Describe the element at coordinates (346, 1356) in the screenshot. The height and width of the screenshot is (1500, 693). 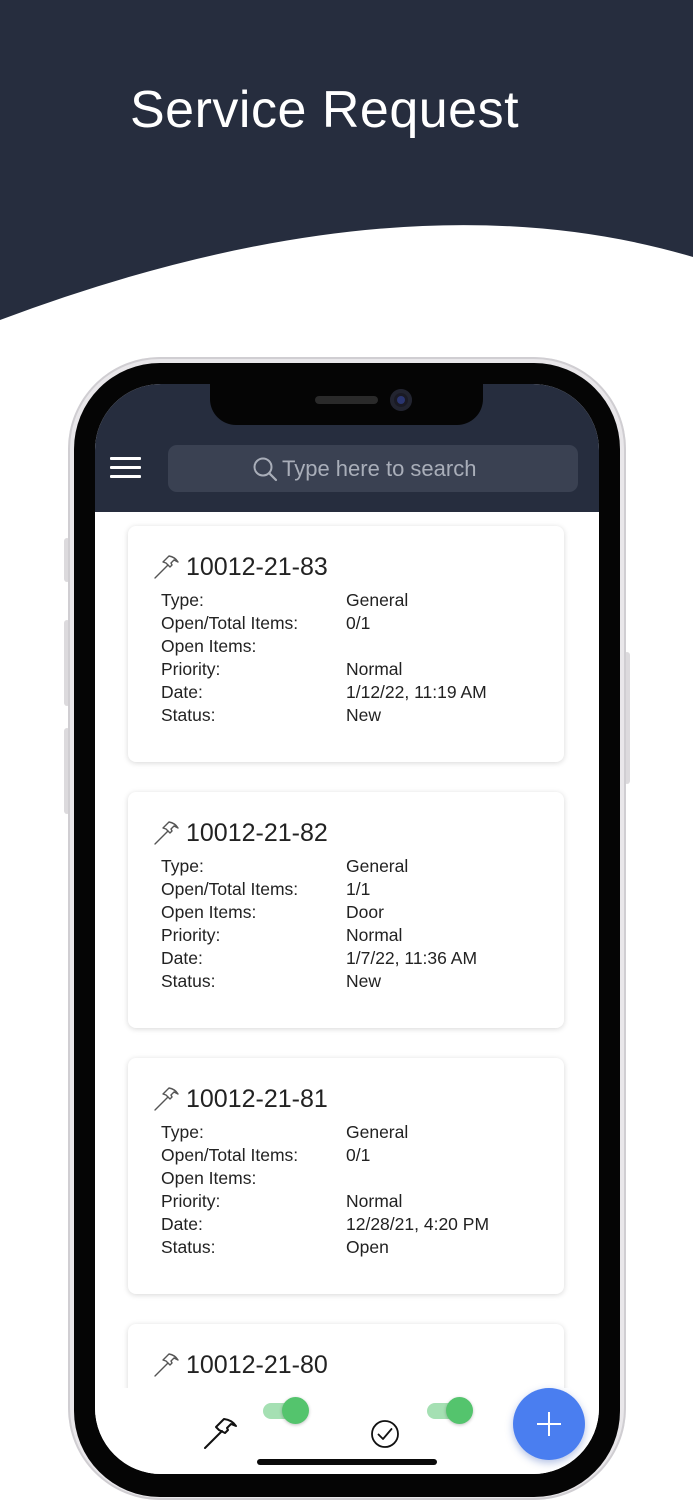
I see `request-card: 10012-21-80` at that location.